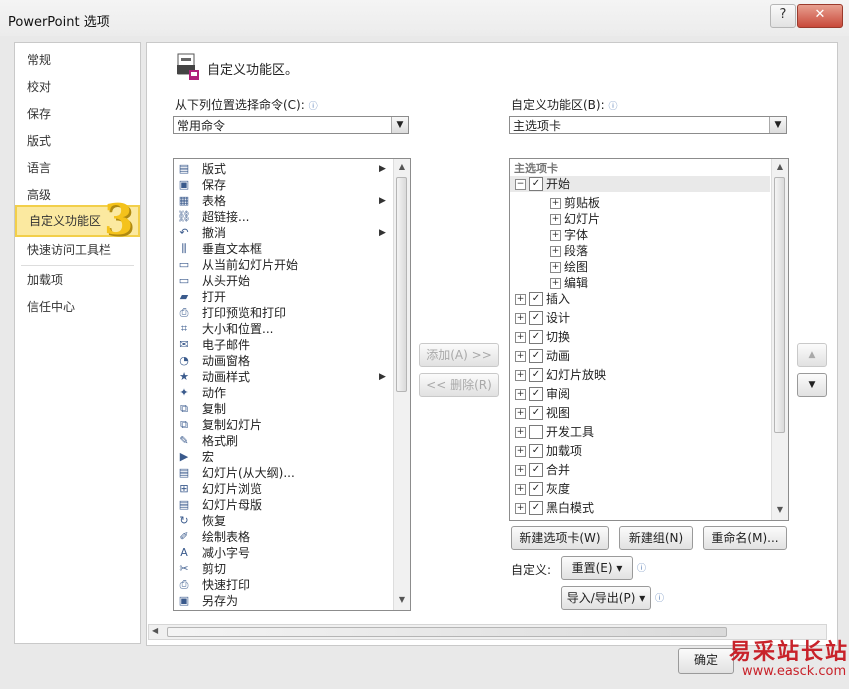 The height and width of the screenshot is (689, 849). What do you see at coordinates (283, 601) in the screenshot?
I see `command-list-item: ▣ 另存为` at bounding box center [283, 601].